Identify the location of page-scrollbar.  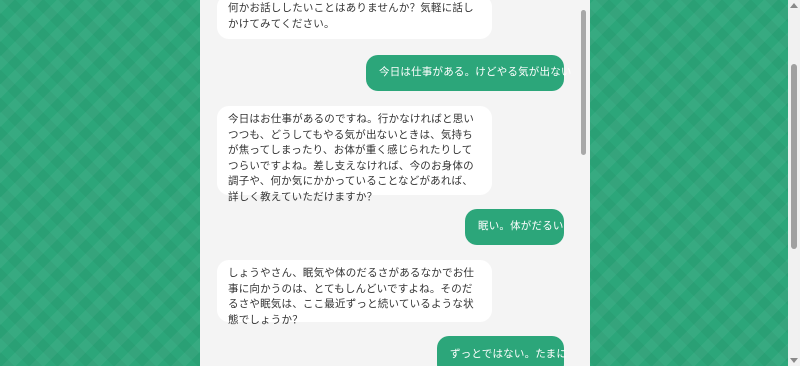
(794, 183).